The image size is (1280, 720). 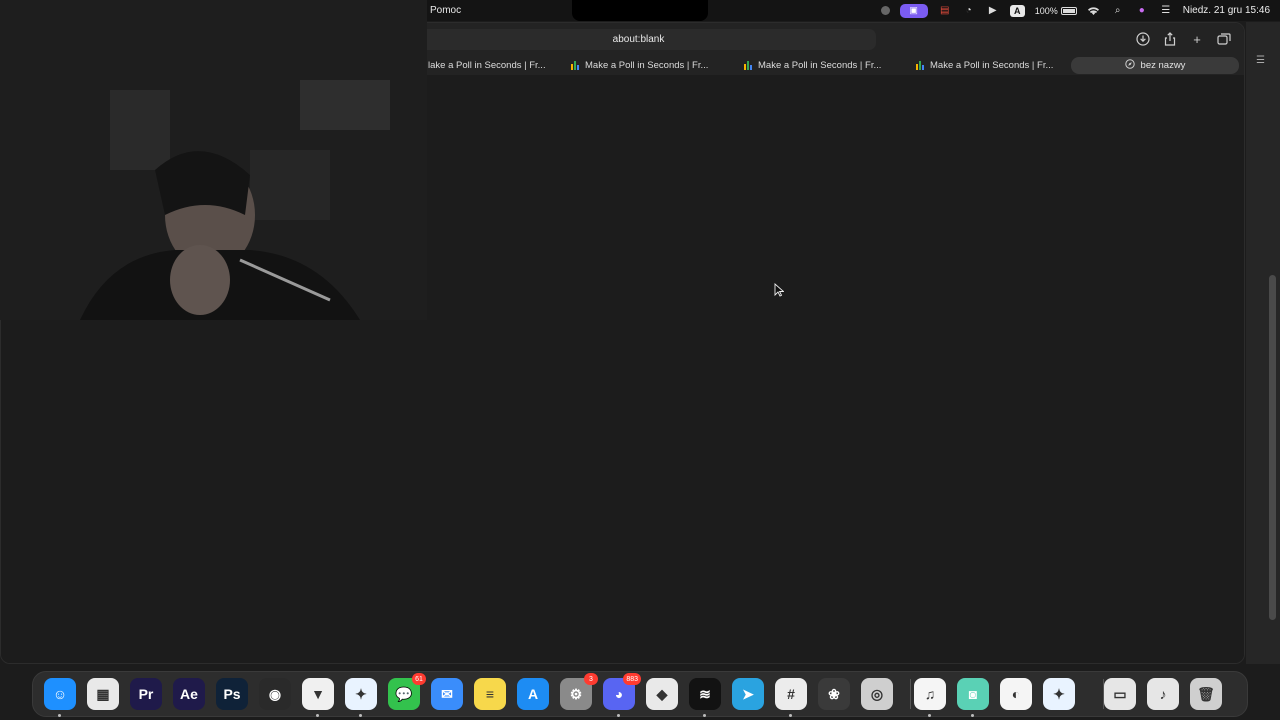 I want to click on dock-app-glyph: ≋, so click(x=705, y=693).